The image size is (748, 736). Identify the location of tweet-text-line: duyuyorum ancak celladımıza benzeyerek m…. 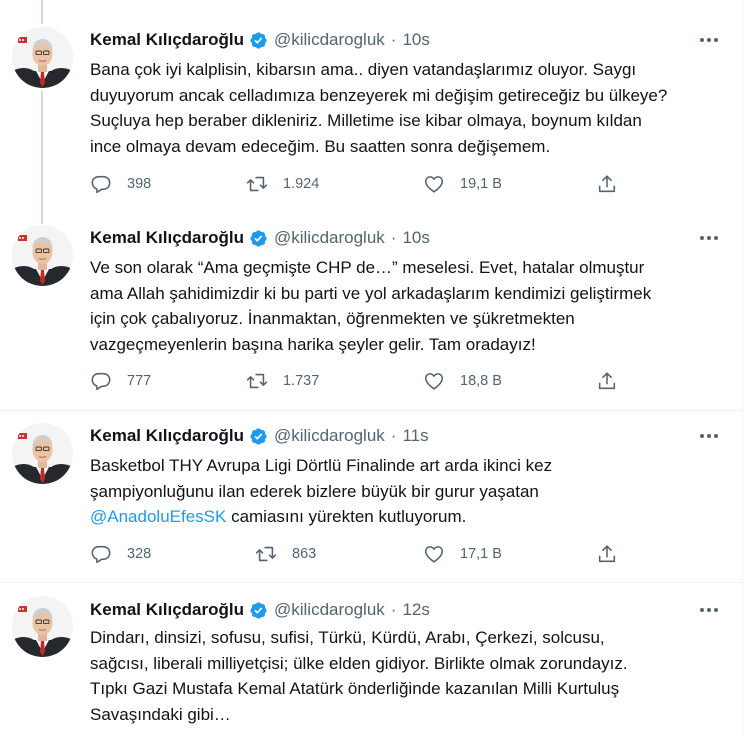
(379, 95).